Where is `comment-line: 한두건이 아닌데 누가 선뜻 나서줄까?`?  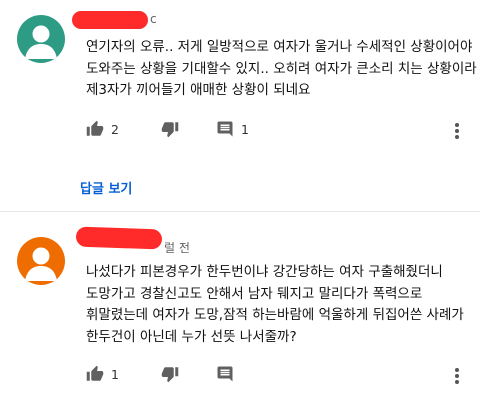 comment-line: 한두건이 아닌데 누가 선뜻 나서줄까? is located at coordinates (191, 336).